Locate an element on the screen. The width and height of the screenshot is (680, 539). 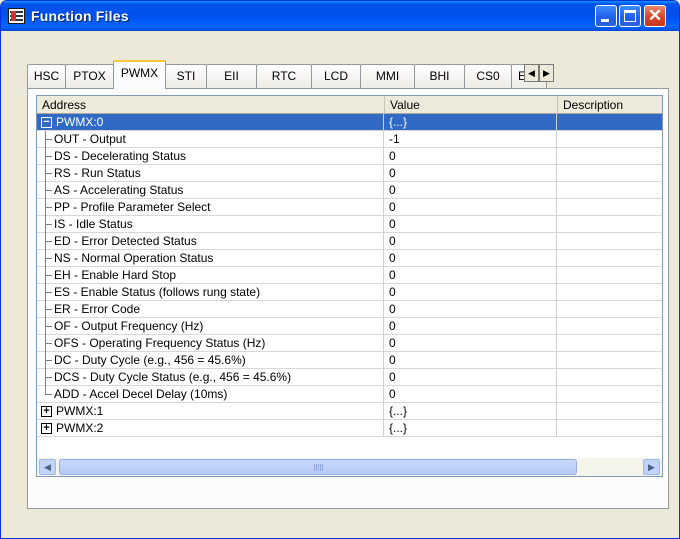
table-row: OF - Output Frequency (Hz) 0 is located at coordinates (349, 326).